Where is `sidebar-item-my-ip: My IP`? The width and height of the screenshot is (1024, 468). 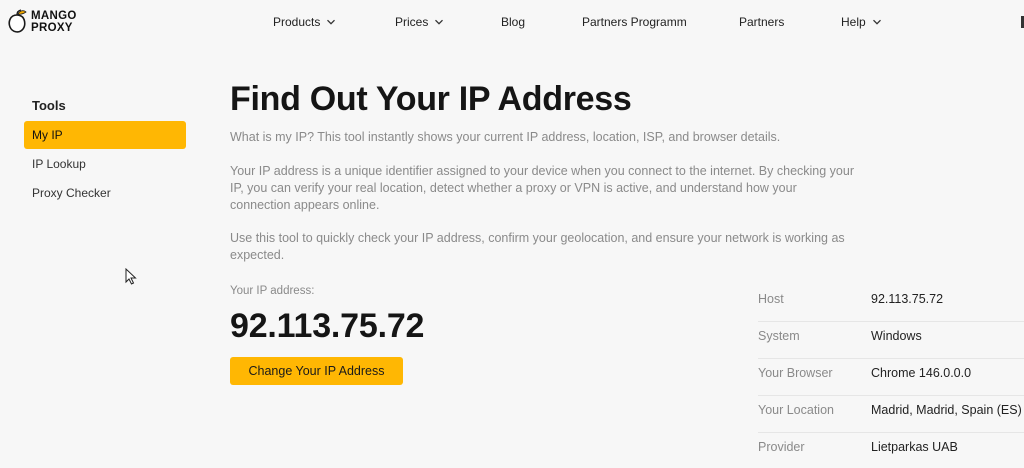
sidebar-item-my-ip: My IP is located at coordinates (105, 135).